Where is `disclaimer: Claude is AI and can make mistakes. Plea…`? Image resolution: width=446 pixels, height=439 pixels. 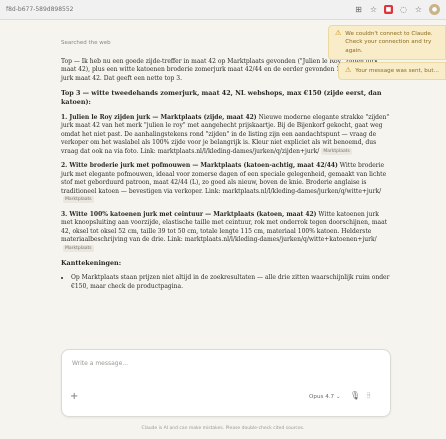
disclaimer: Claude is AI and can make mistakes. Plea… is located at coordinates (223, 428).